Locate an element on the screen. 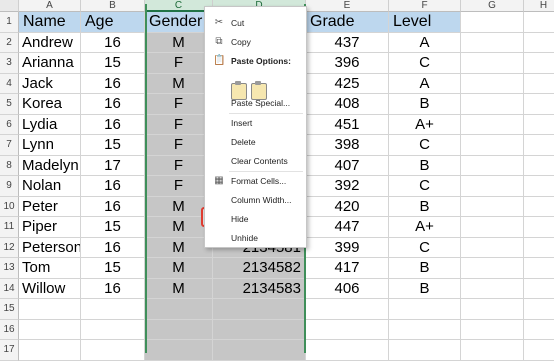  menu-item-delete: Delete is located at coordinates (255, 142).